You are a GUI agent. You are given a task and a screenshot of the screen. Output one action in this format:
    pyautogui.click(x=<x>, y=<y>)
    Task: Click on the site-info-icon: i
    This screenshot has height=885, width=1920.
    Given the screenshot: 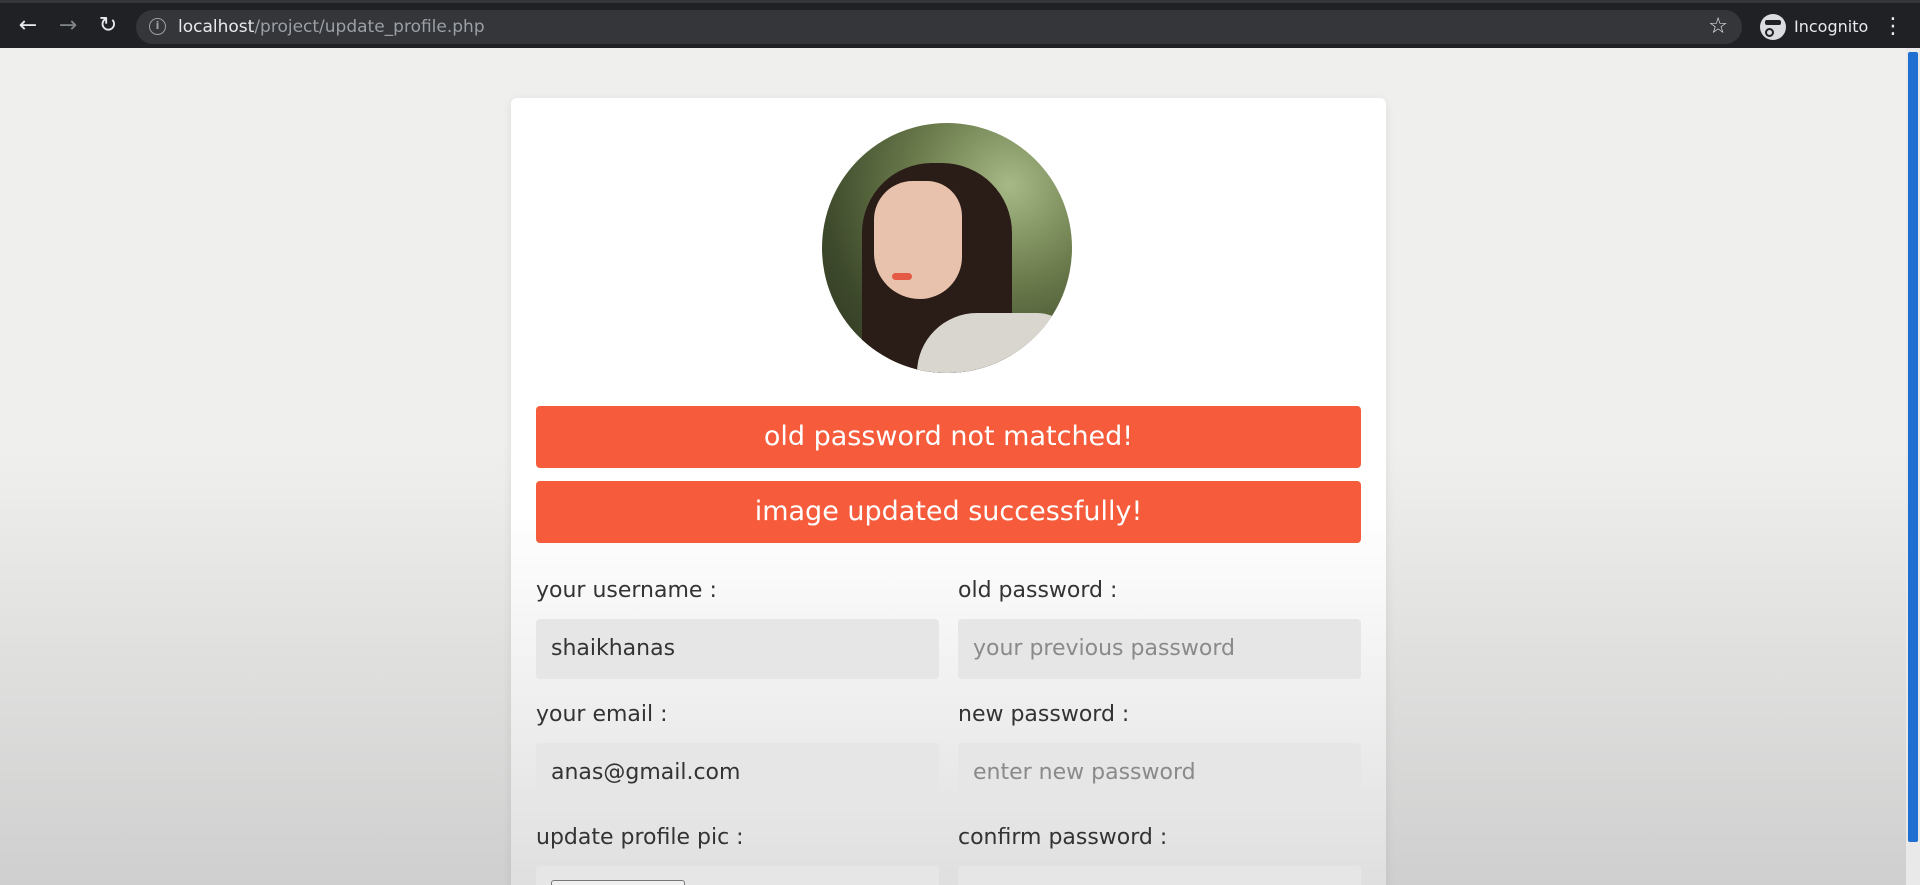 What is the action you would take?
    pyautogui.click(x=157, y=26)
    